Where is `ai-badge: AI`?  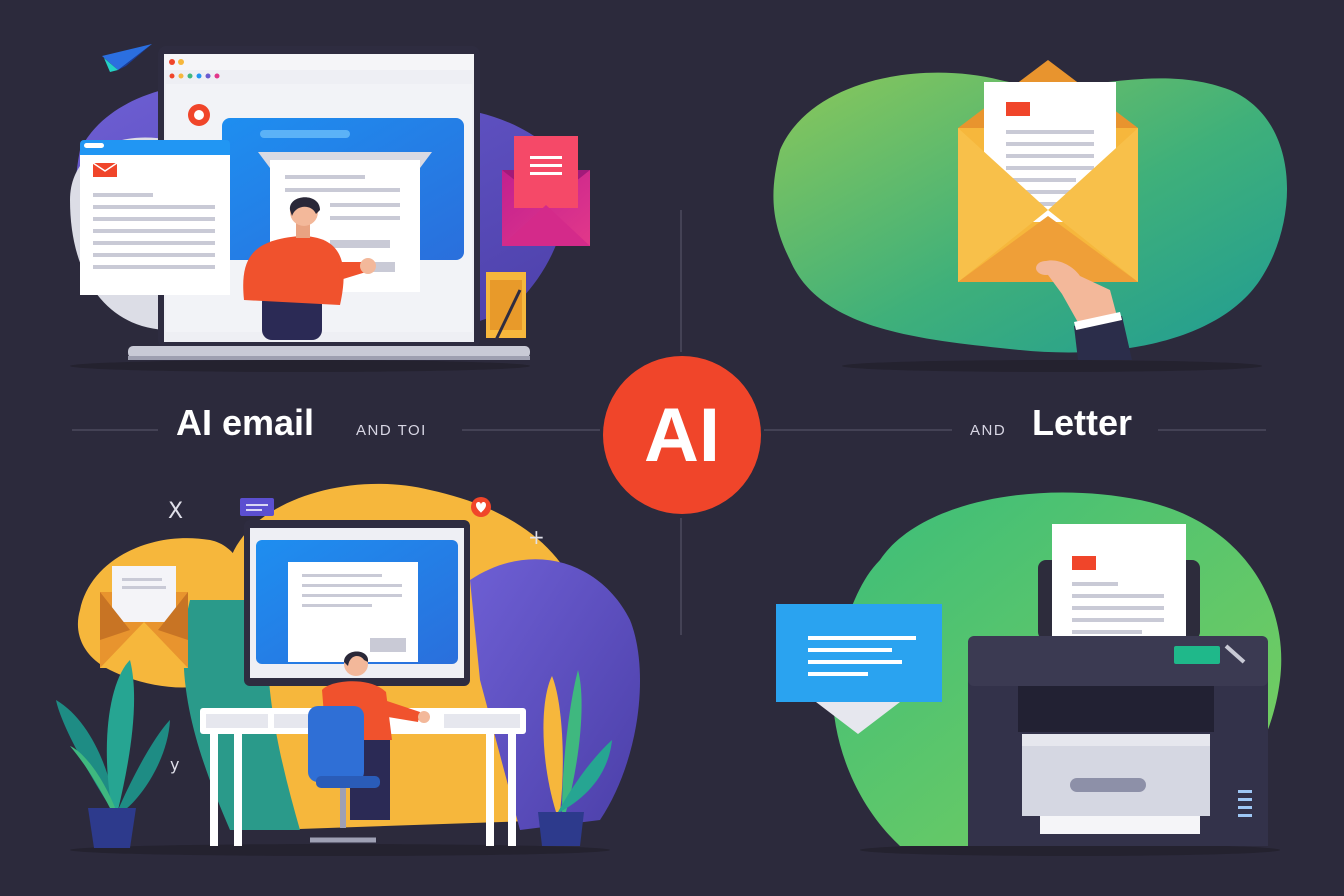 ai-badge: AI is located at coordinates (682, 435).